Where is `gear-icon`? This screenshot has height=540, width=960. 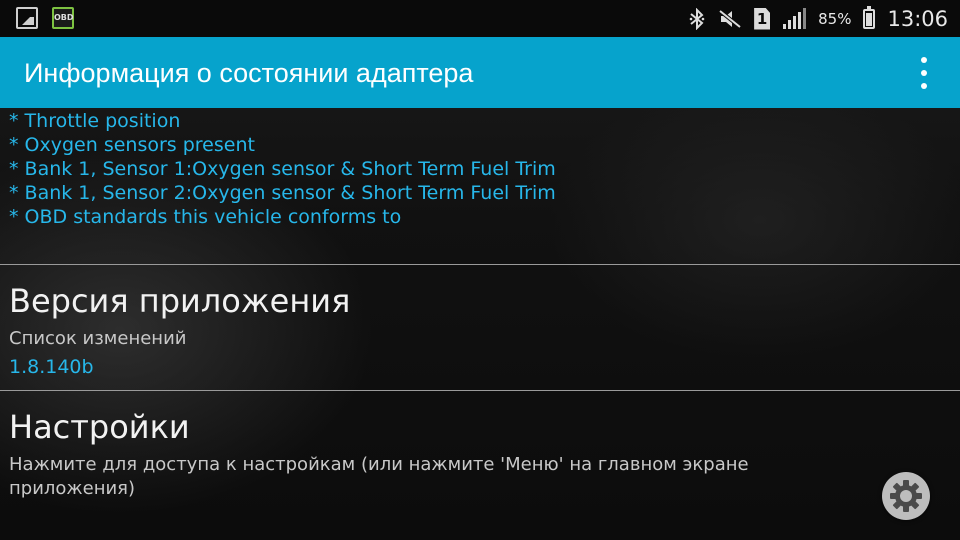 gear-icon is located at coordinates (906, 496).